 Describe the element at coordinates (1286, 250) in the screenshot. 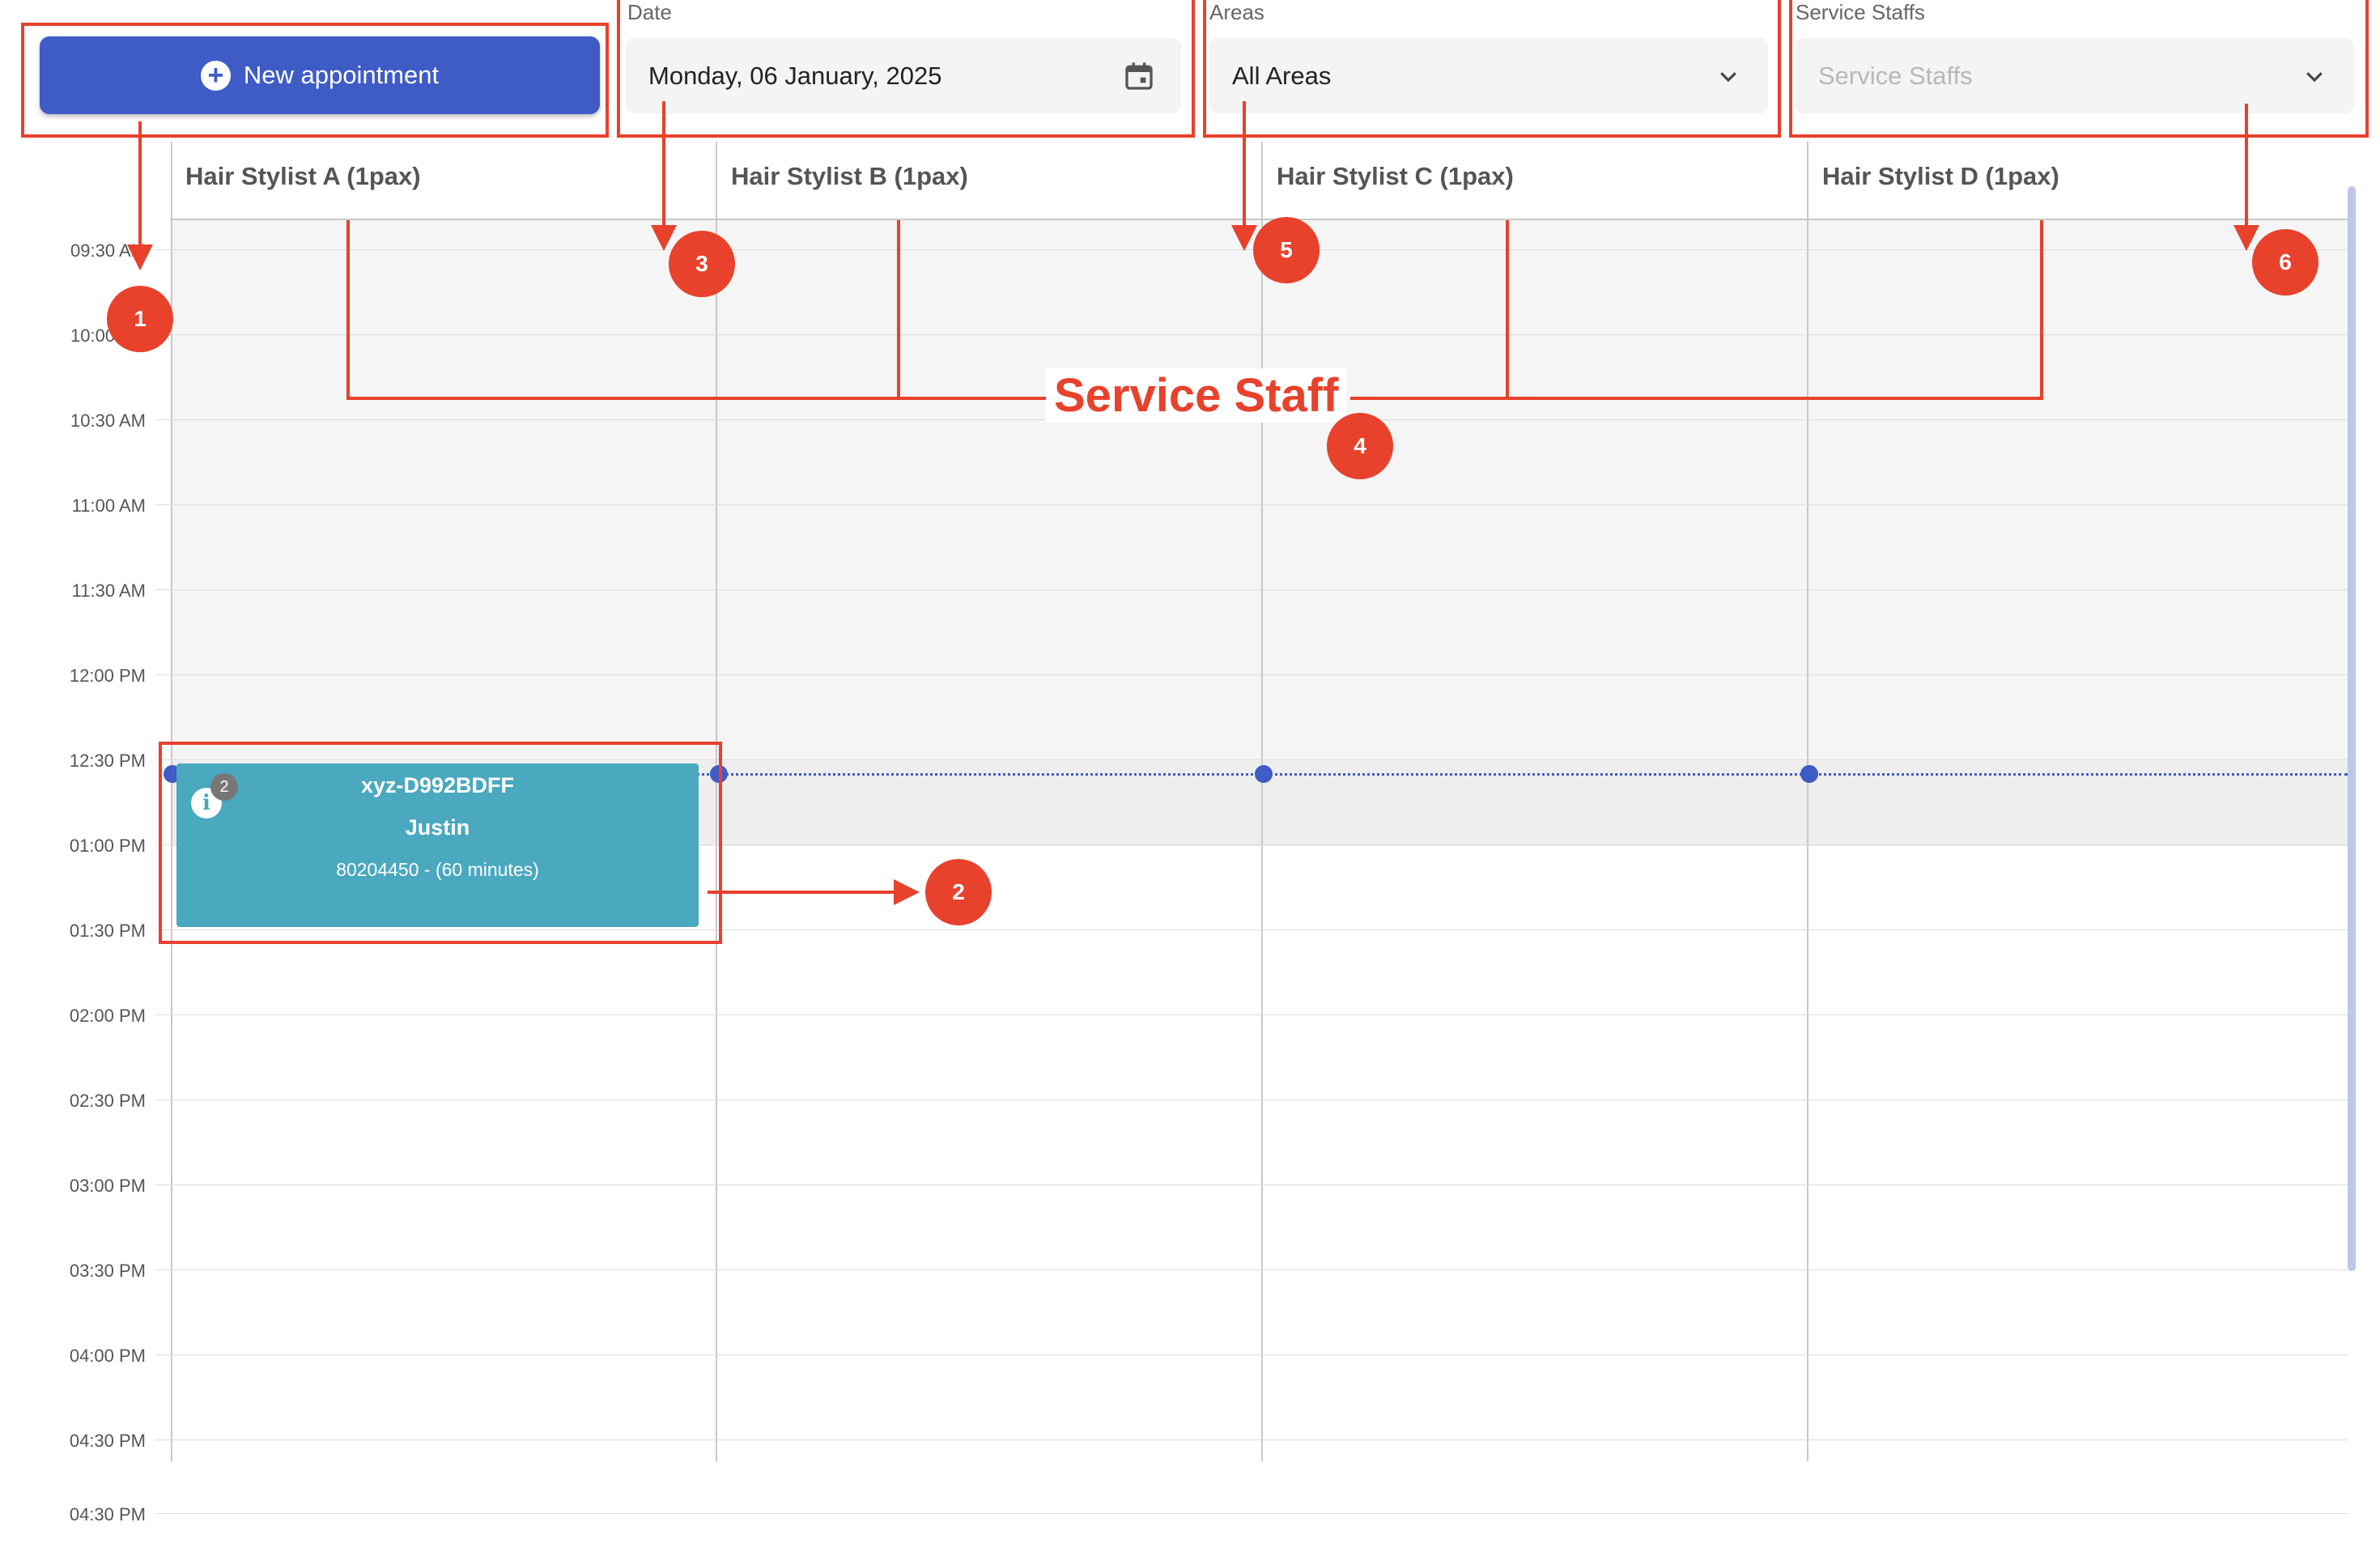

I see `annotation-marker-5: 5` at that location.